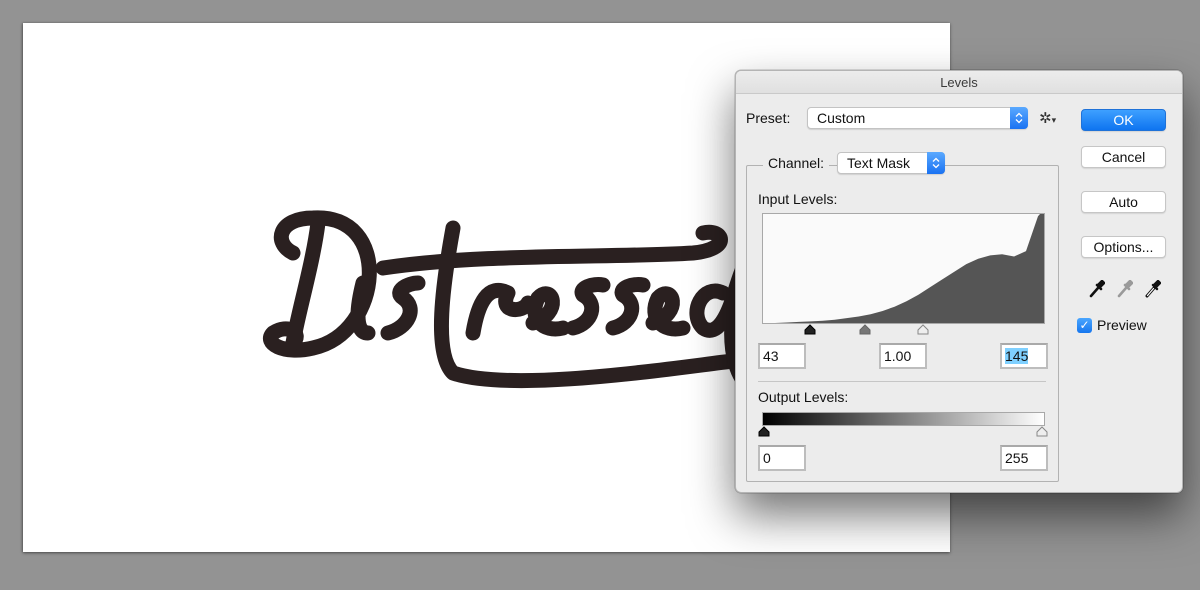 The image size is (1200, 590). What do you see at coordinates (1122, 325) in the screenshot?
I see `preview-label: Preview` at bounding box center [1122, 325].